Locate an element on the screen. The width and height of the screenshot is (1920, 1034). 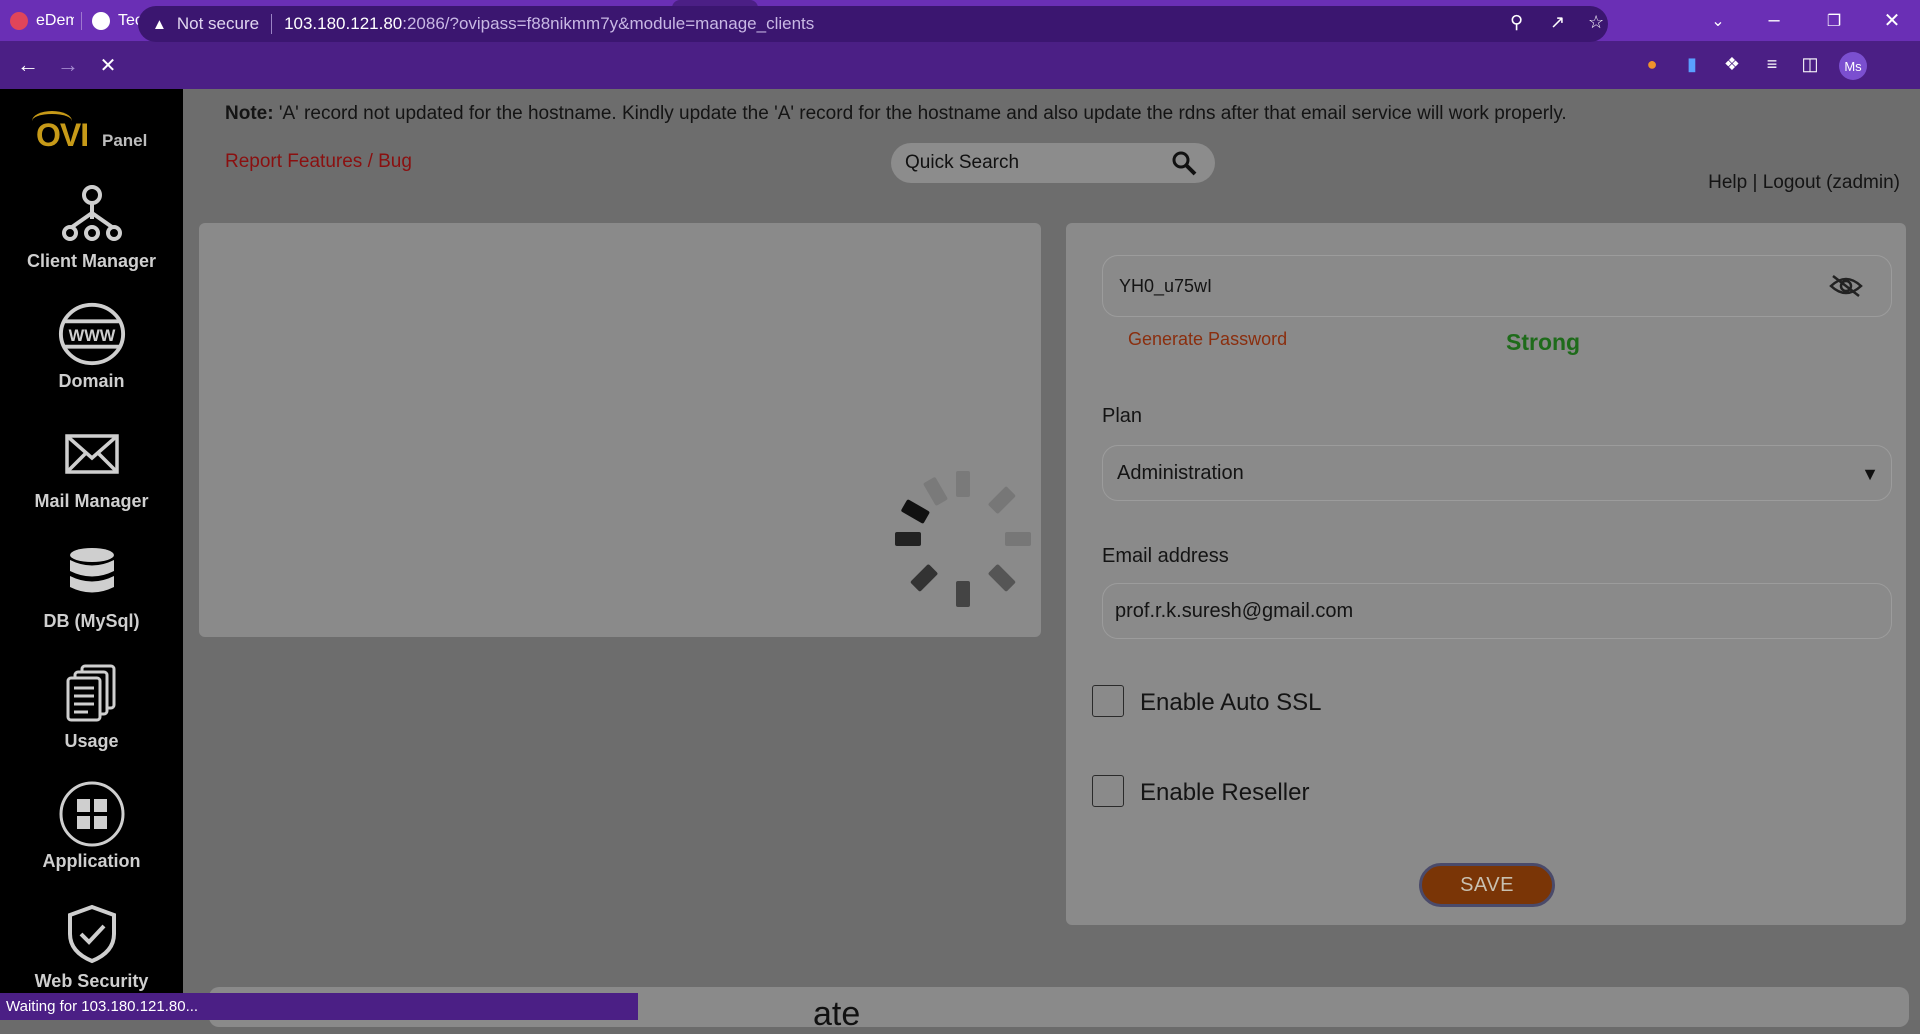
auto-ssl-label: Enable Auto SSL is located at coordinates (1230, 703).